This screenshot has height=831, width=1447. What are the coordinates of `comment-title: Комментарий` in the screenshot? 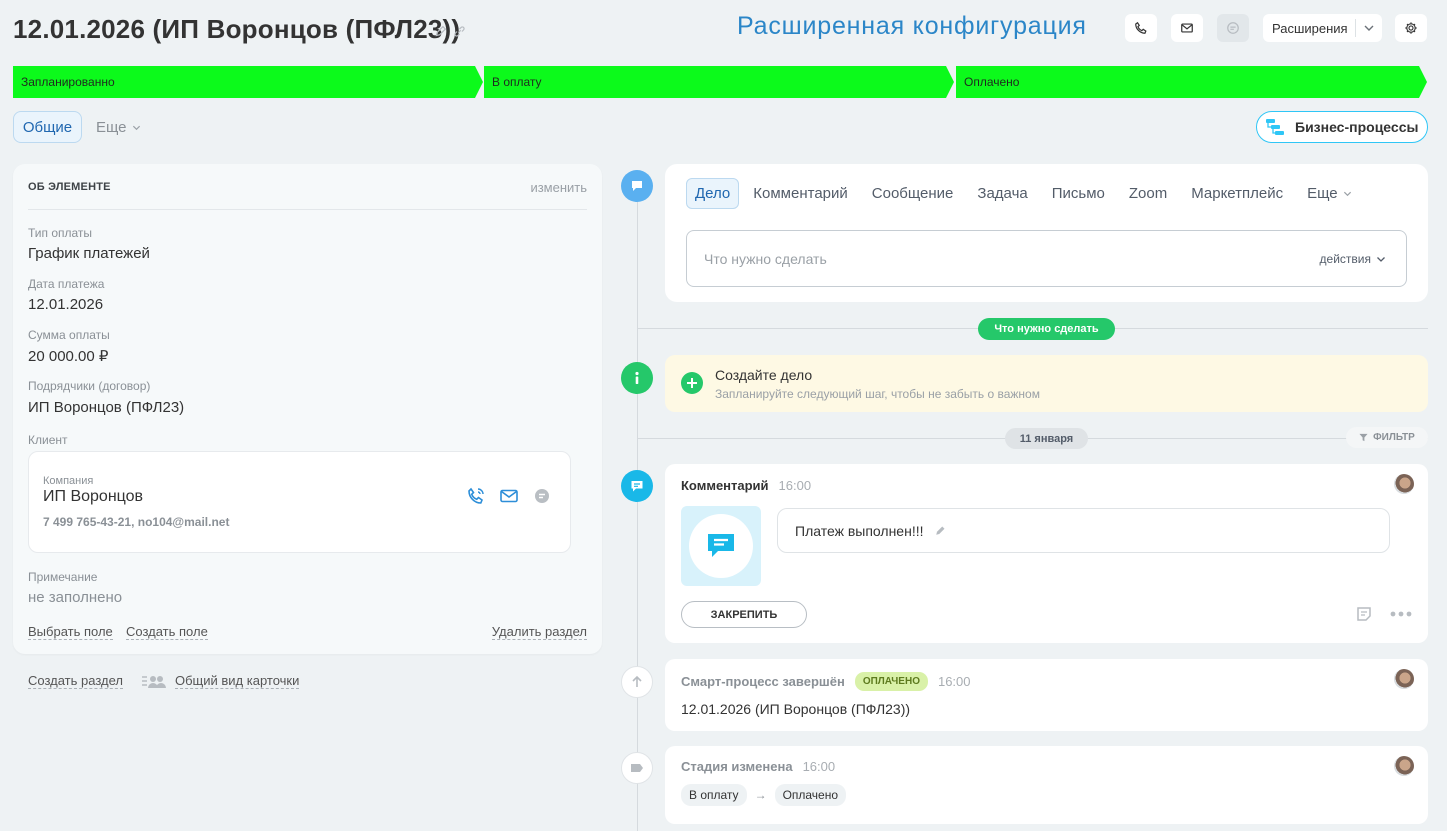 It's located at (725, 485).